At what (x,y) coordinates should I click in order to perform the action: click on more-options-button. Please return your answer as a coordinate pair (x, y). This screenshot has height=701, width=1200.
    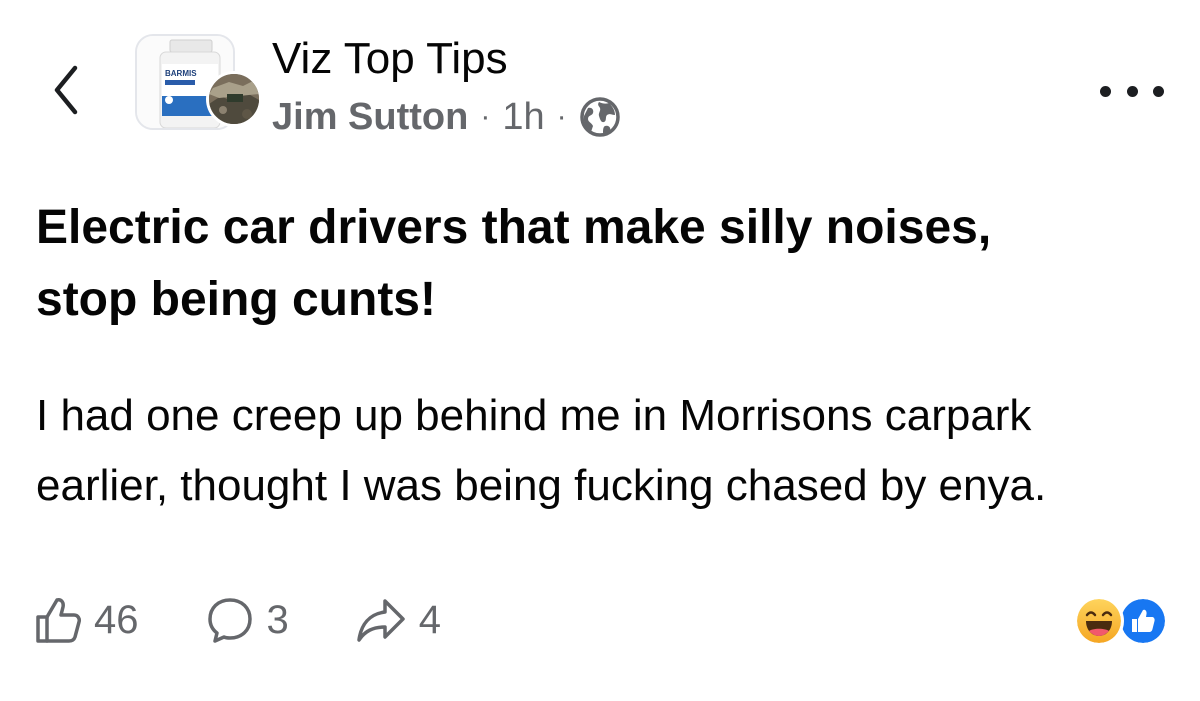
    Looking at the image, I should click on (1132, 91).